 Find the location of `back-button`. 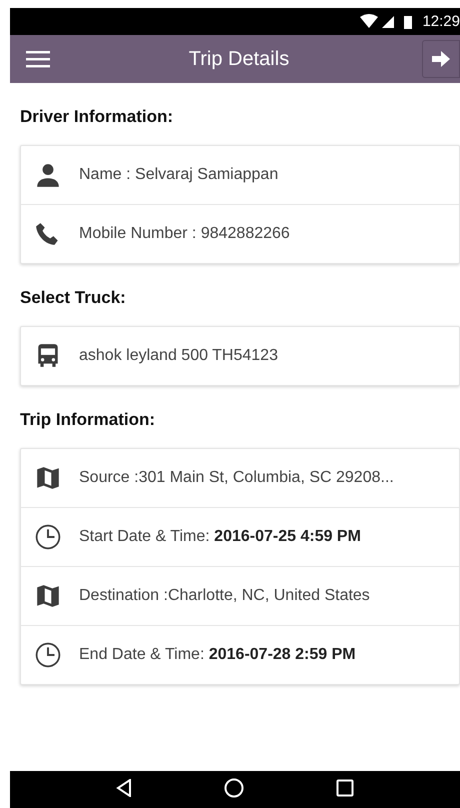

back-button is located at coordinates (124, 789).